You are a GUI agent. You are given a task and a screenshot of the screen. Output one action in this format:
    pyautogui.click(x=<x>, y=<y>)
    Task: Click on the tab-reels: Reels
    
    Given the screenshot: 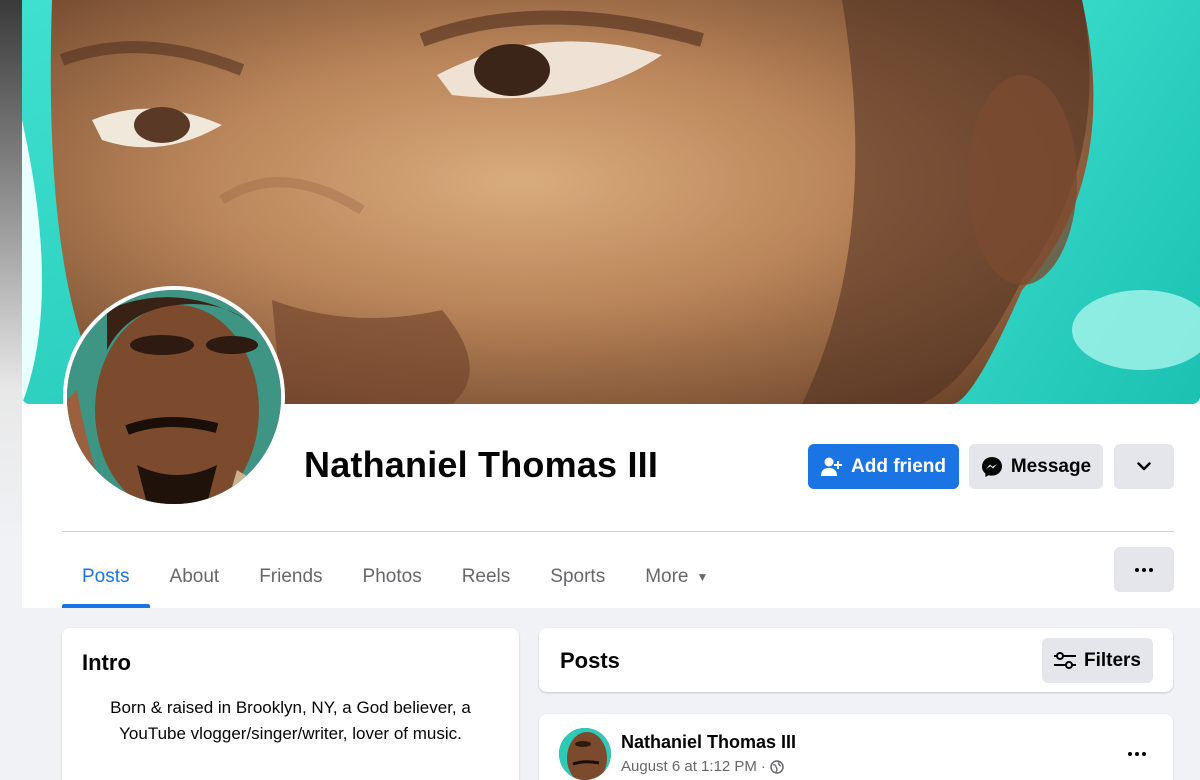 What is the action you would take?
    pyautogui.click(x=486, y=576)
    